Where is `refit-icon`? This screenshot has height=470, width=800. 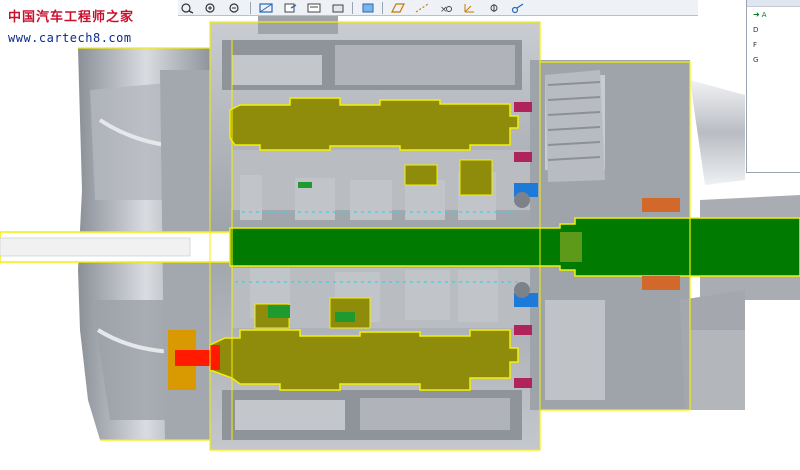 refit-icon is located at coordinates (266, 8).